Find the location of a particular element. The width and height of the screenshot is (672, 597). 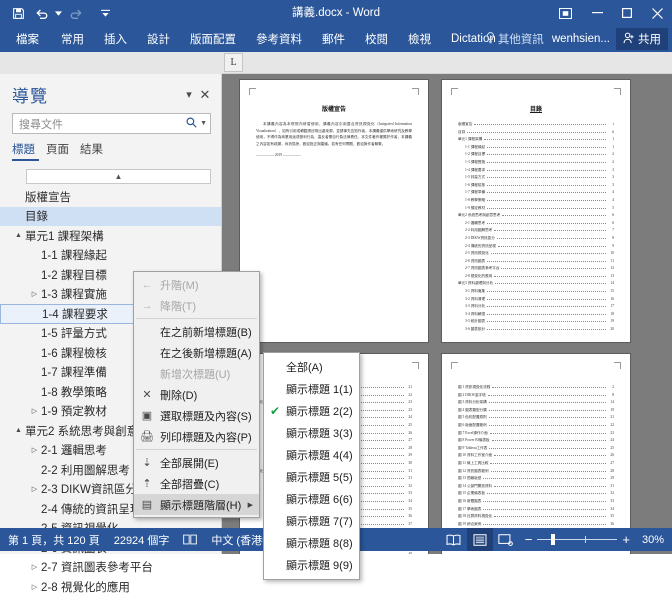

search-input: 搜尋文件 ▼ is located at coordinates (111, 123).